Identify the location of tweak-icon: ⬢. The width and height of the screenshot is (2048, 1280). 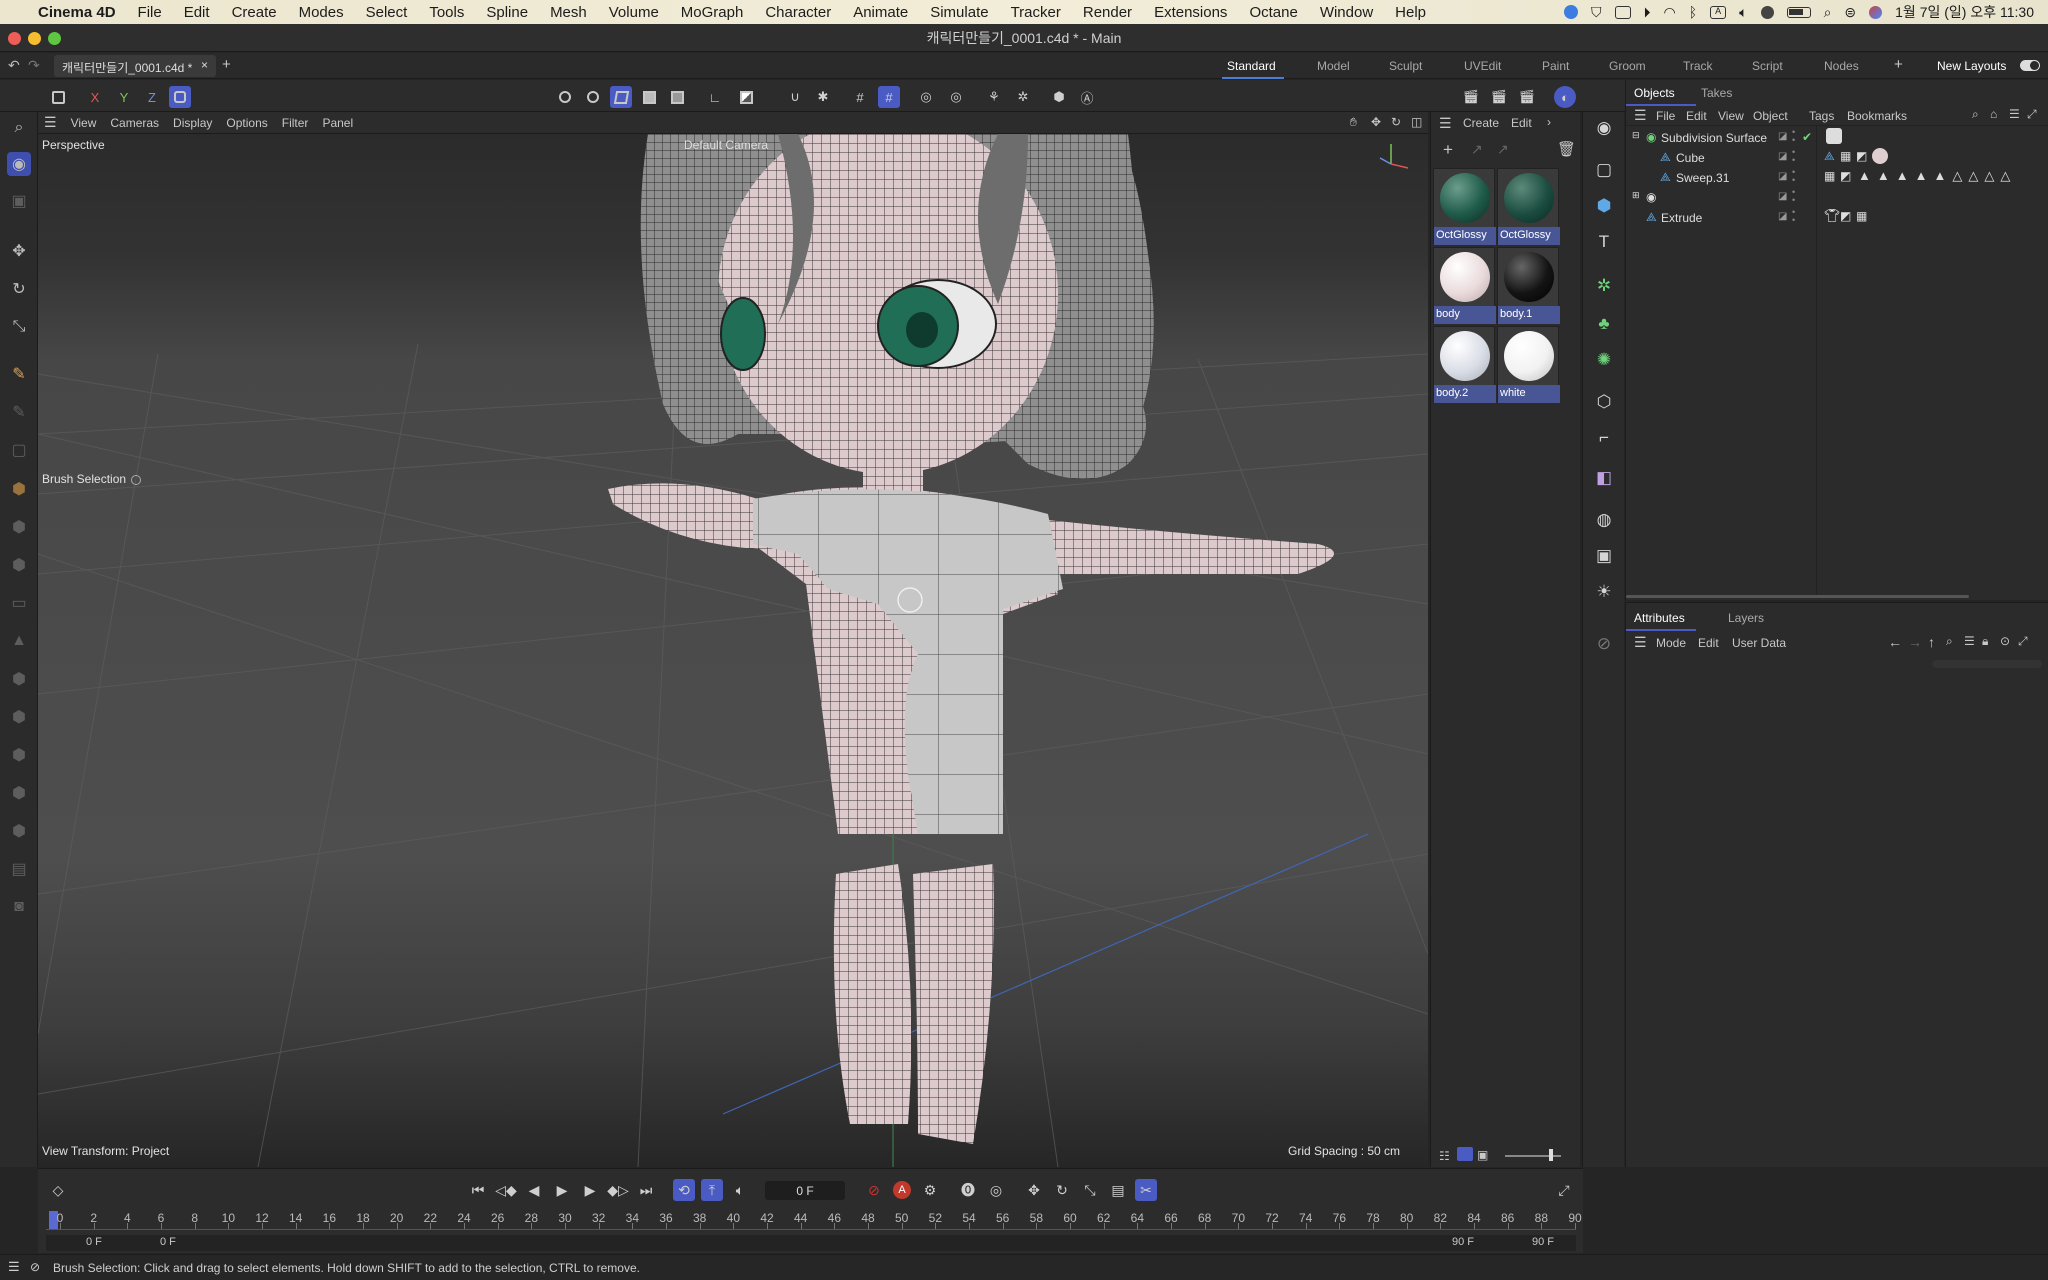
(19, 717).